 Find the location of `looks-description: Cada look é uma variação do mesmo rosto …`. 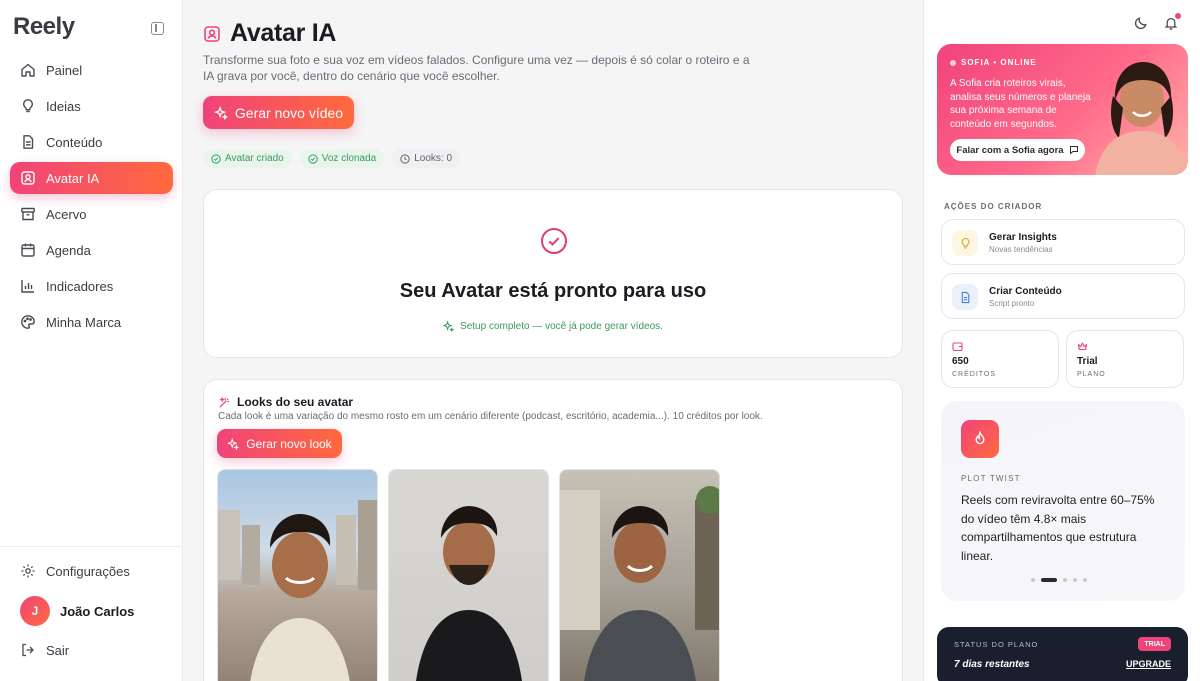

looks-description: Cada look é uma variação do mesmo rosto … is located at coordinates (490, 416).